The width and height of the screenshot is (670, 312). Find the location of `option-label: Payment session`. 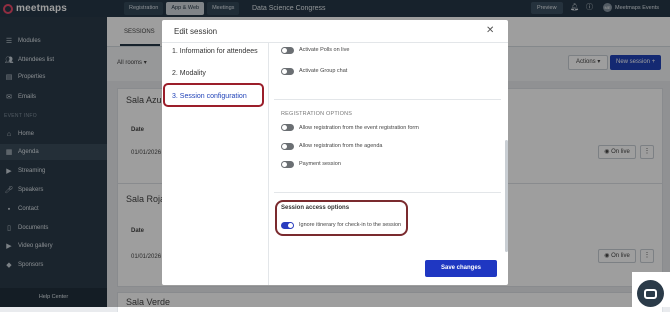

option-label: Payment session is located at coordinates (320, 164).